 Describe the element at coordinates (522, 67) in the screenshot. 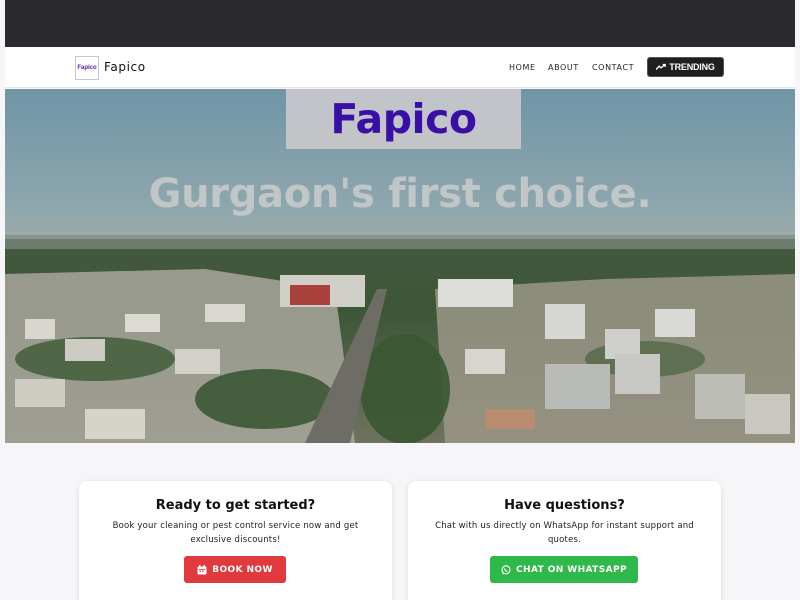

I see `nav-link-home: HOME` at that location.